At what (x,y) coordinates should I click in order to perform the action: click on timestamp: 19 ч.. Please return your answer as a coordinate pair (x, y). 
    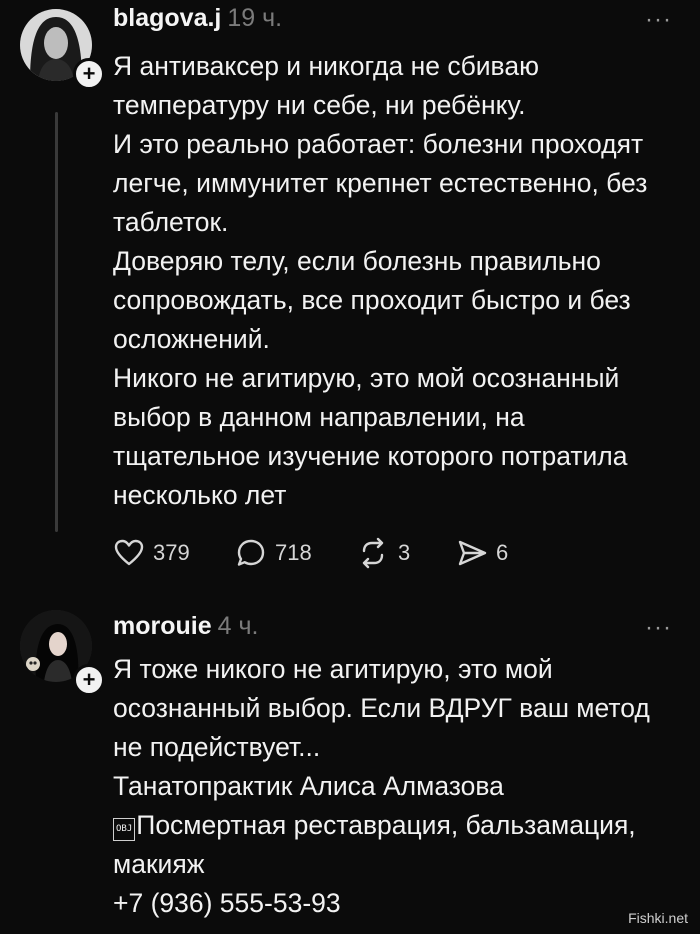
    Looking at the image, I should click on (255, 18).